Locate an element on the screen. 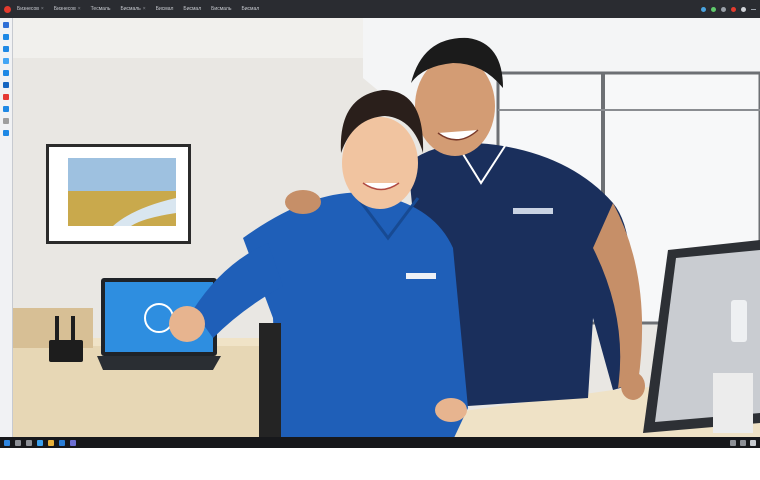  gray-icon is located at coordinates (6, 121).